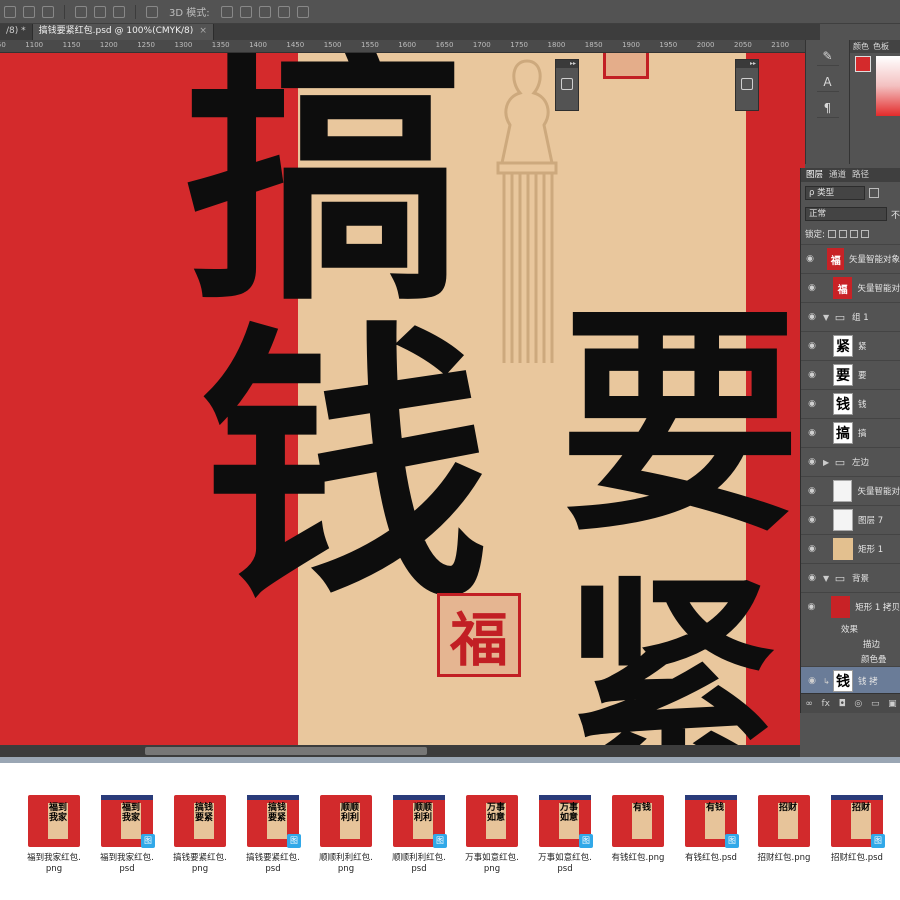 Image resolution: width=900 pixels, height=900 pixels. Describe the element at coordinates (827, 108) in the screenshot. I see `paragraph-panel-icon: ¶` at that location.